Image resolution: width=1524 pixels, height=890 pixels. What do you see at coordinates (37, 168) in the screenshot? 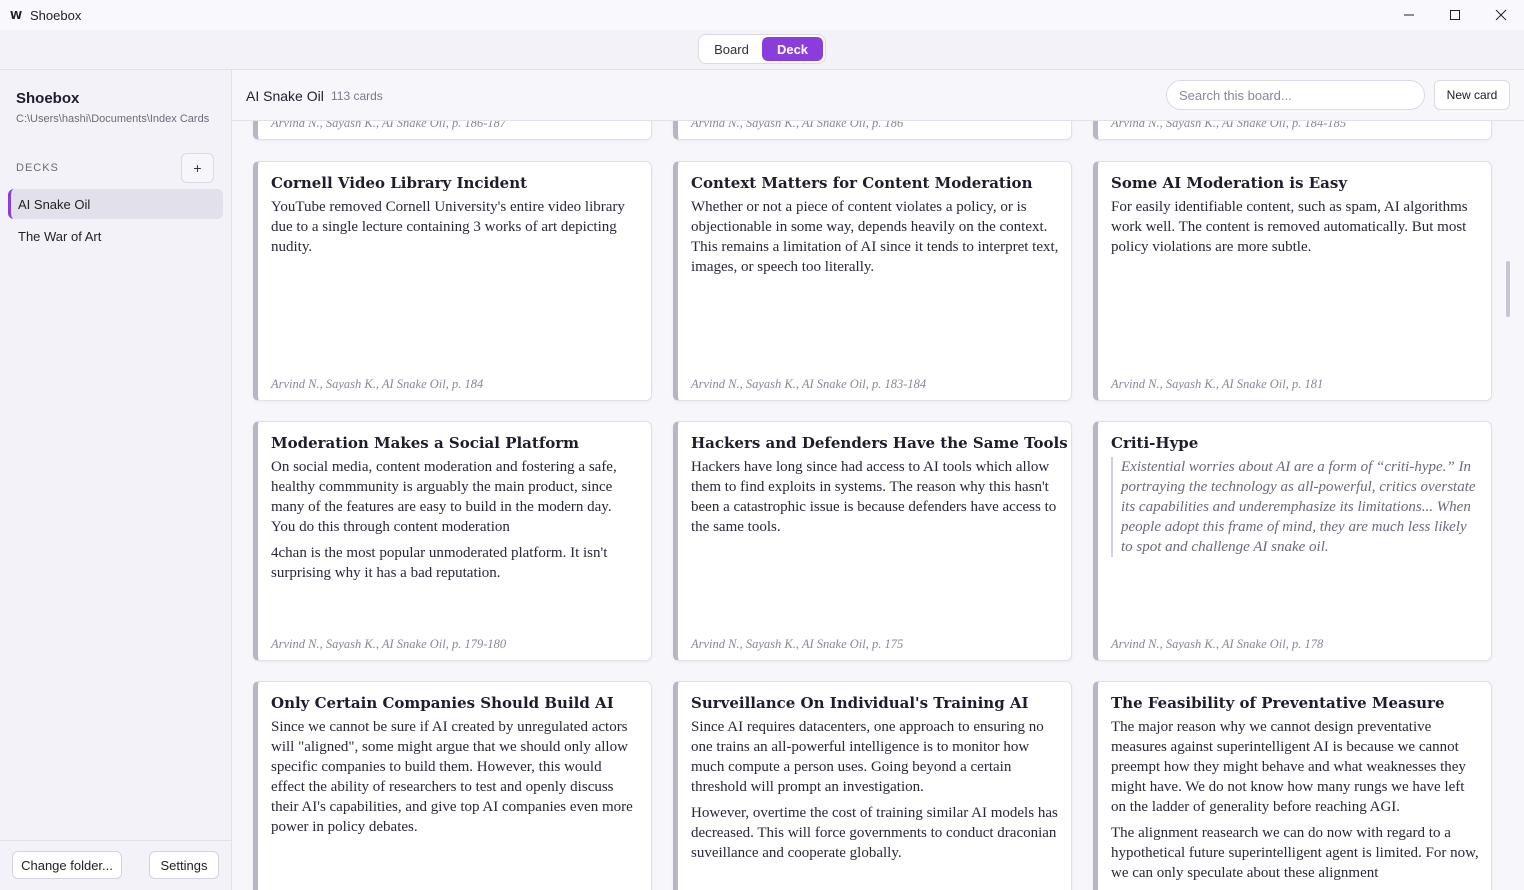
I see `decks-heading: DECKS` at bounding box center [37, 168].